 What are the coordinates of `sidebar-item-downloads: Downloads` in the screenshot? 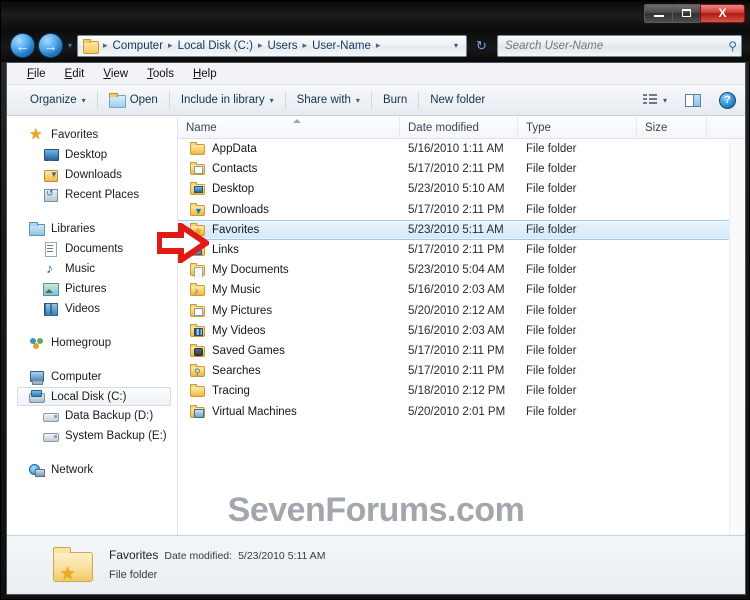 It's located at (92, 175).